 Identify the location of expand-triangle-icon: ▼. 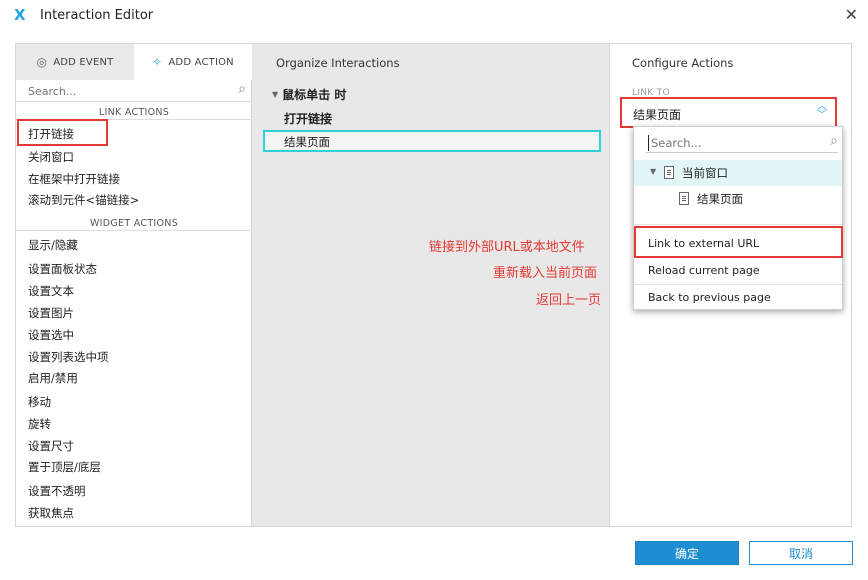
(653, 171).